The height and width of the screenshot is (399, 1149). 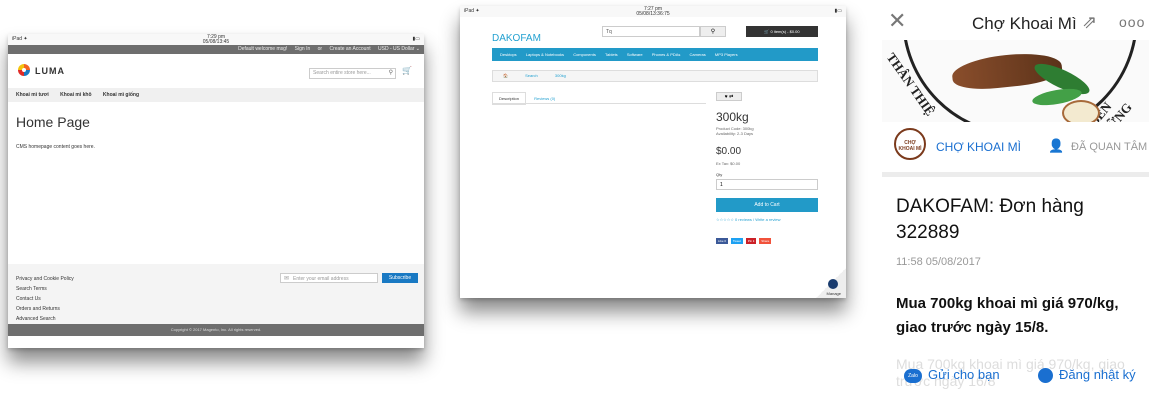 What do you see at coordinates (55, 147) in the screenshot?
I see `cms-content: CMS homepage content goes here.` at bounding box center [55, 147].